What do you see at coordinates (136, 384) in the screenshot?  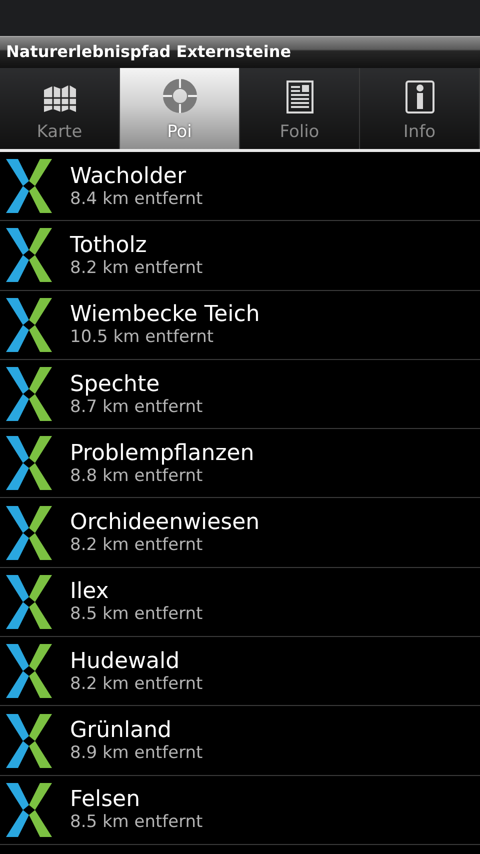 I see `poi-name: Spechte` at bounding box center [136, 384].